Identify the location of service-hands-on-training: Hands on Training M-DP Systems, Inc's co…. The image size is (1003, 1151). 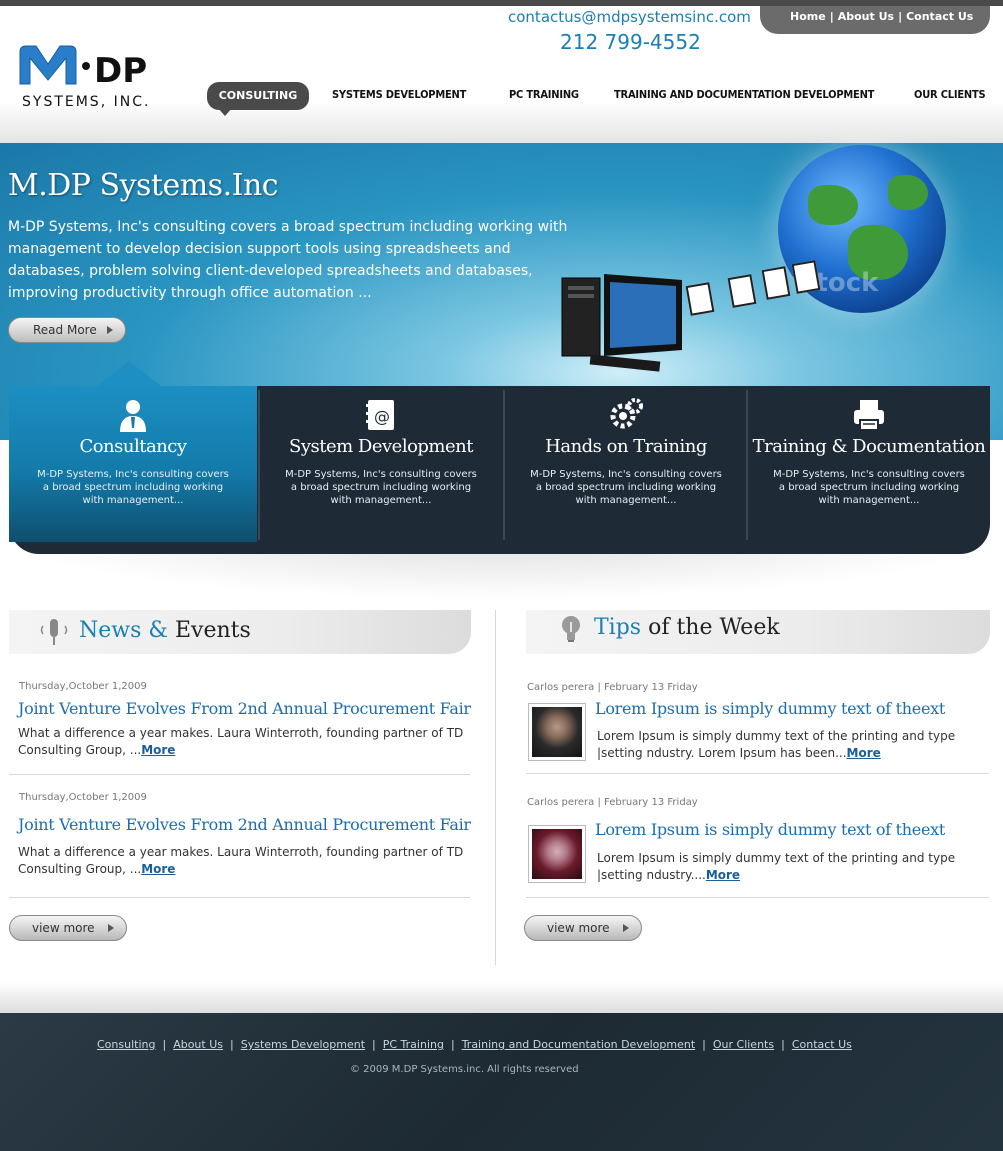
(626, 464).